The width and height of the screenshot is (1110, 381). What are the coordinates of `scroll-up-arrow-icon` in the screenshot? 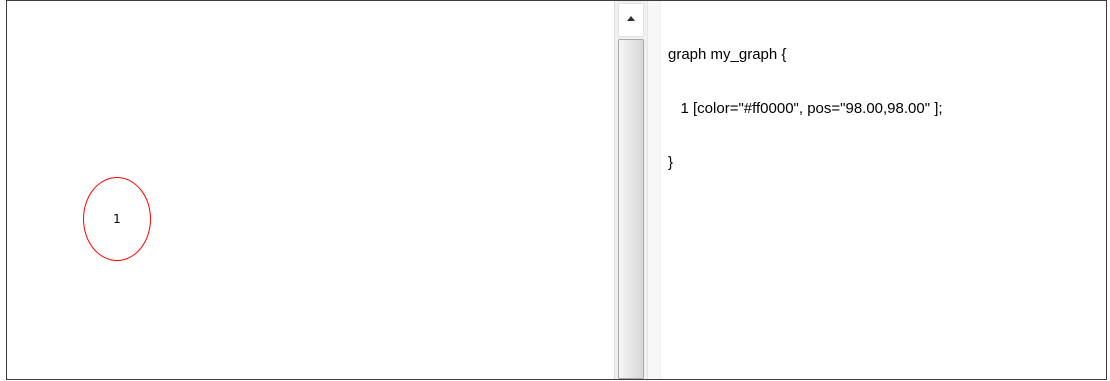 It's located at (631, 18).